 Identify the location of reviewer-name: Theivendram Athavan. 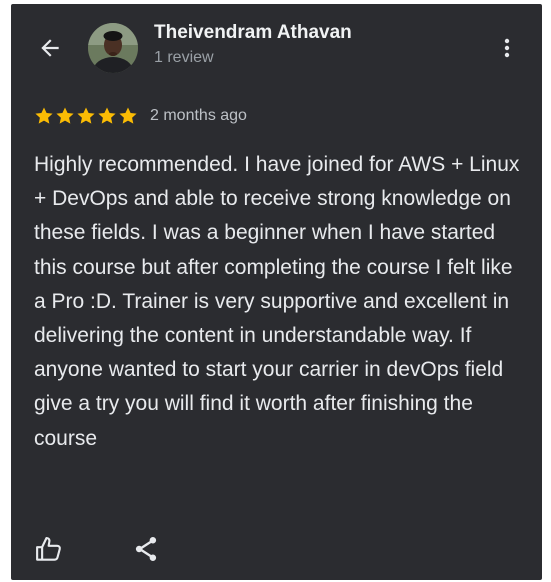
(253, 33).